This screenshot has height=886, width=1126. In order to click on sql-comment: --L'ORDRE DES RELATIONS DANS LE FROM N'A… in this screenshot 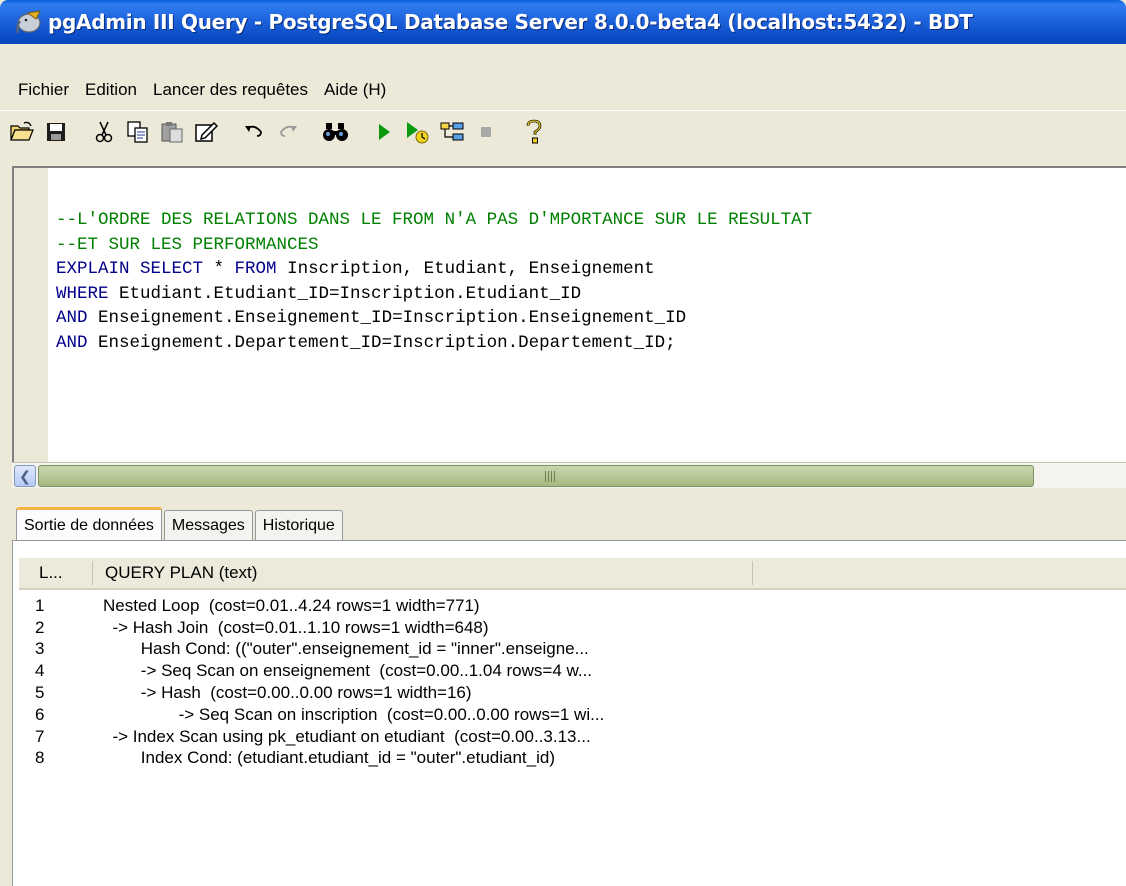, I will do `click(434, 220)`.